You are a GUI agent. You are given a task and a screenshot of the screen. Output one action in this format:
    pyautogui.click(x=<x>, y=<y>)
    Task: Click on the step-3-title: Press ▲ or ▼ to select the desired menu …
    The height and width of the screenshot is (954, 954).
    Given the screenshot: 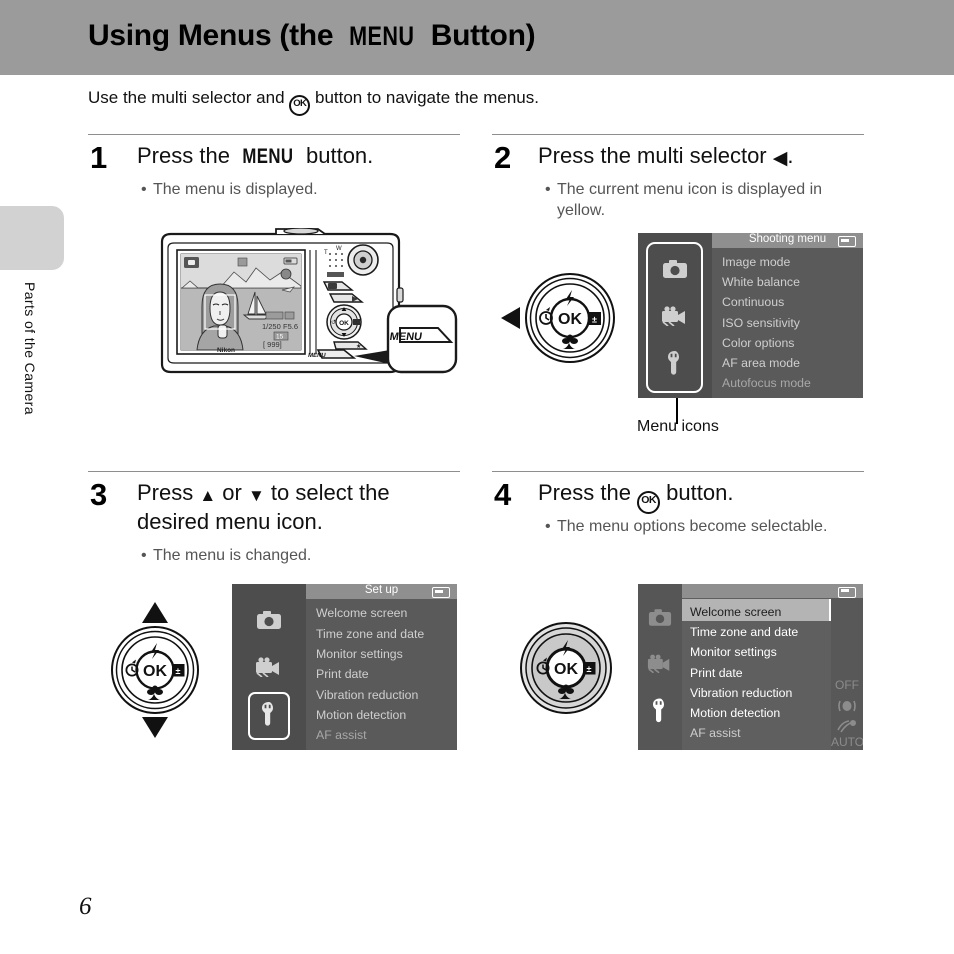 What is the action you would take?
    pyautogui.click(x=302, y=507)
    